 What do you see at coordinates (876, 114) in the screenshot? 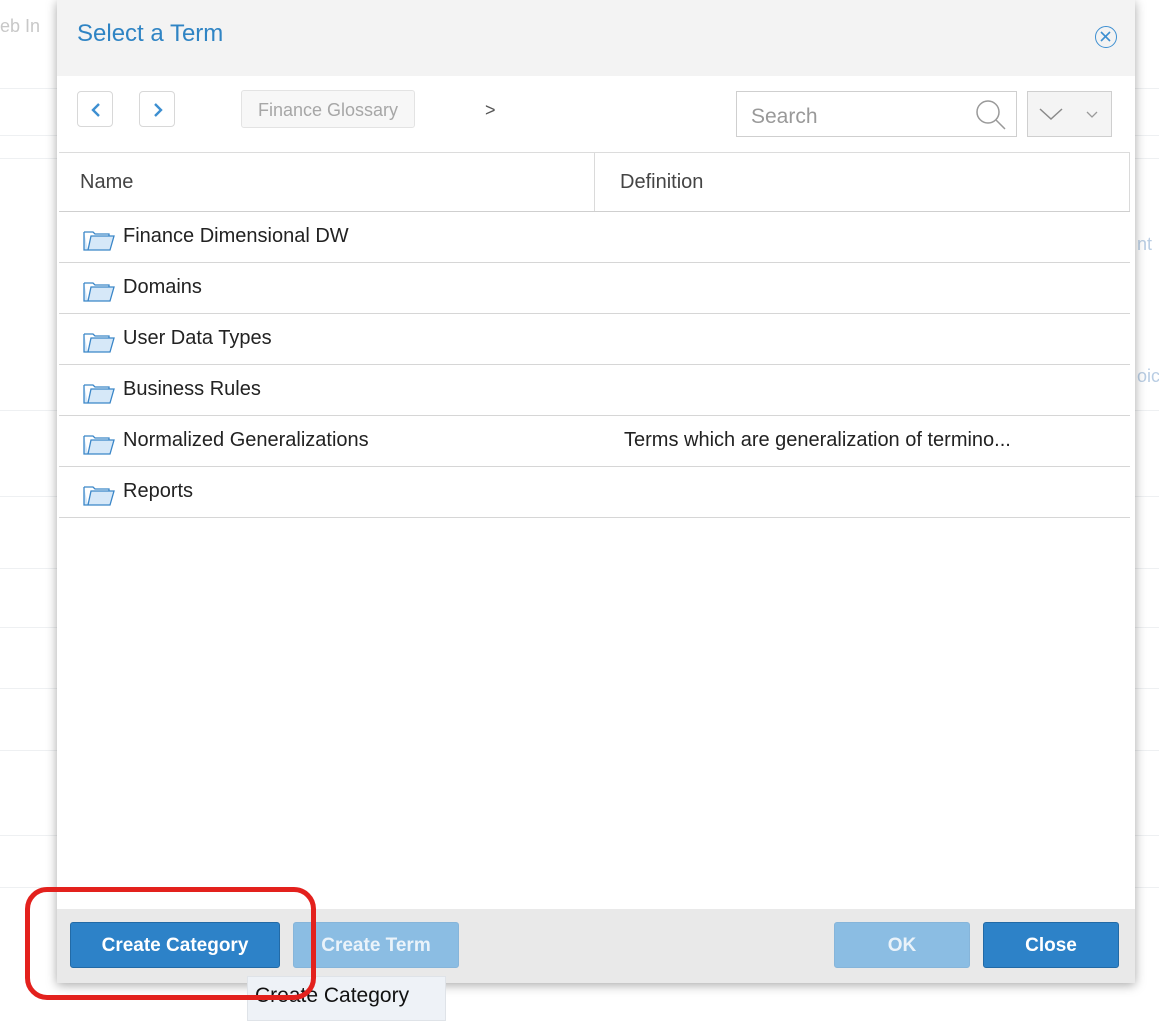
I see `search-input: Search` at bounding box center [876, 114].